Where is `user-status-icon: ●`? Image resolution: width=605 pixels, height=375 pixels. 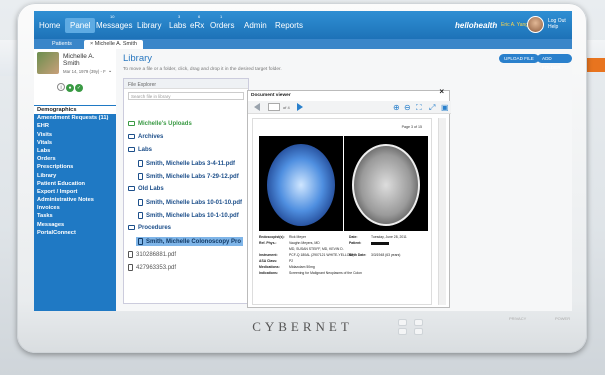
user-status-icon: ● is located at coordinates (70, 88).